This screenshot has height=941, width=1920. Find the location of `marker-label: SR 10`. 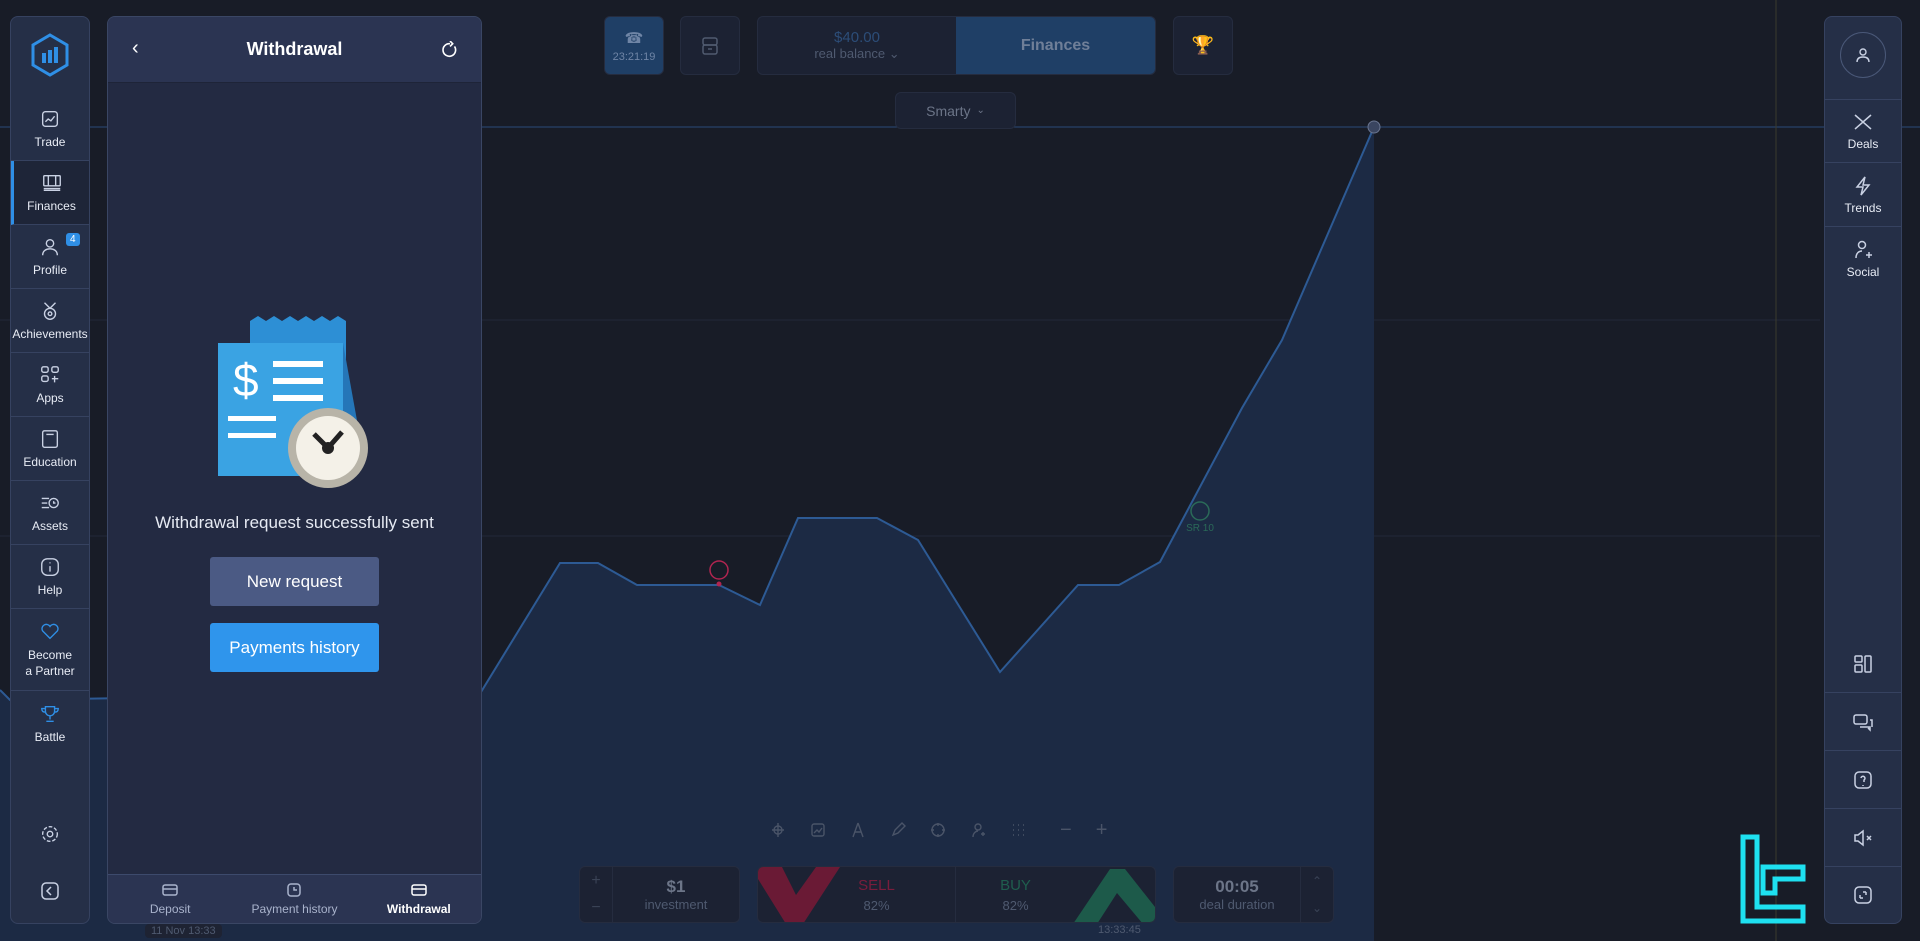

marker-label: SR 10 is located at coordinates (1200, 528).